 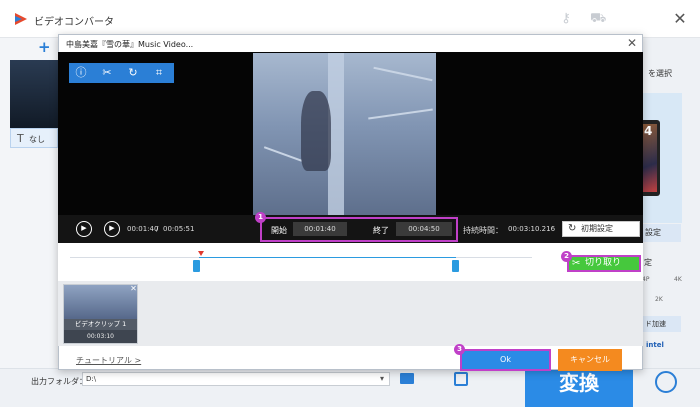 I want to click on cart-icon: ⛟, so click(x=598, y=19).